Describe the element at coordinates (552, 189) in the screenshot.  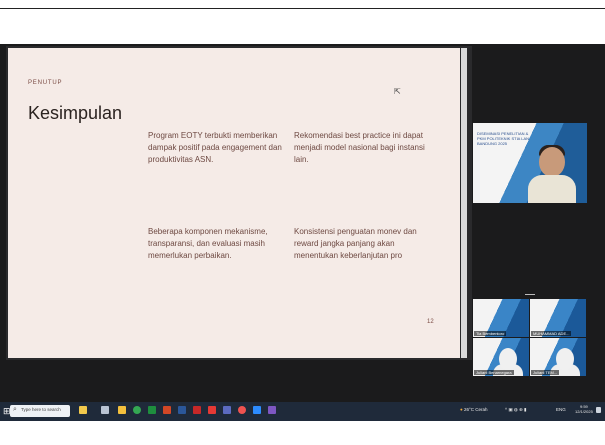
I see `speaker-body` at that location.